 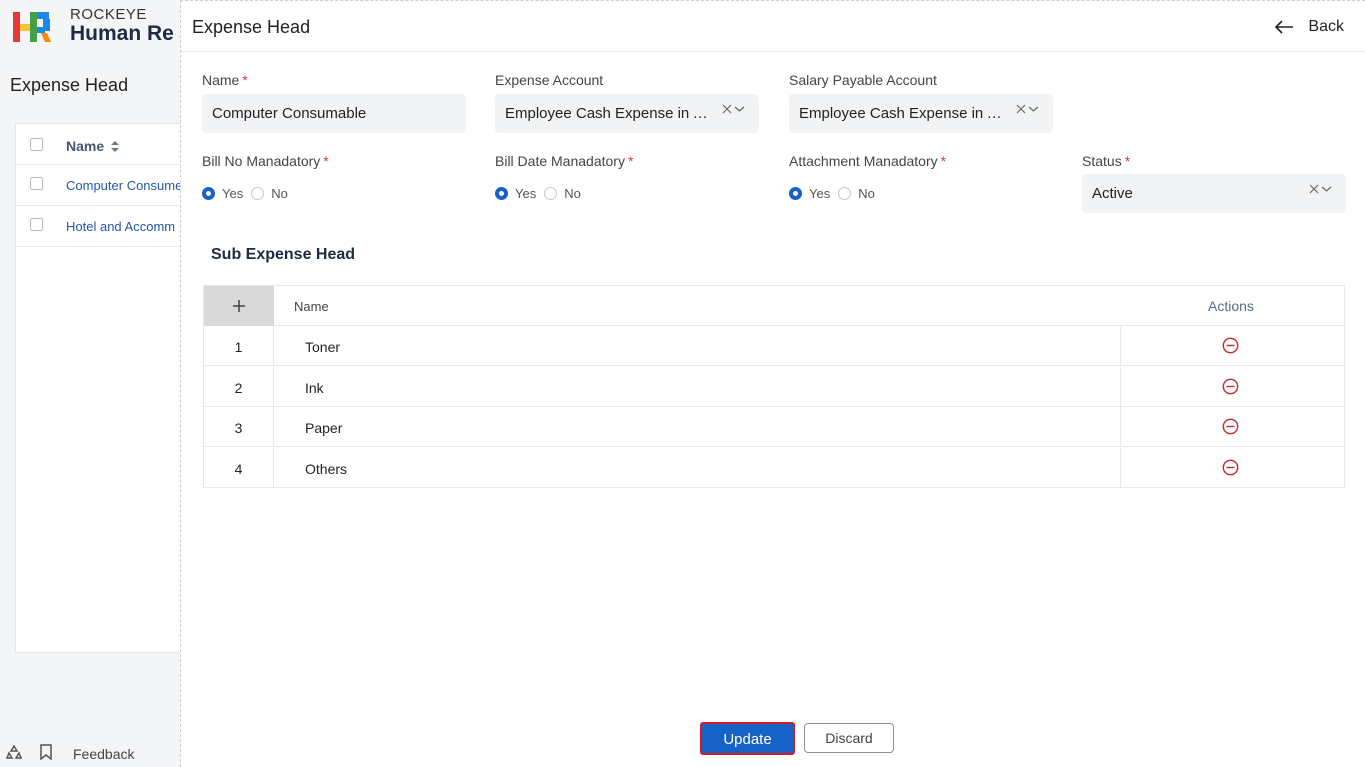 What do you see at coordinates (1326, 26) in the screenshot?
I see `back-label: Back` at bounding box center [1326, 26].